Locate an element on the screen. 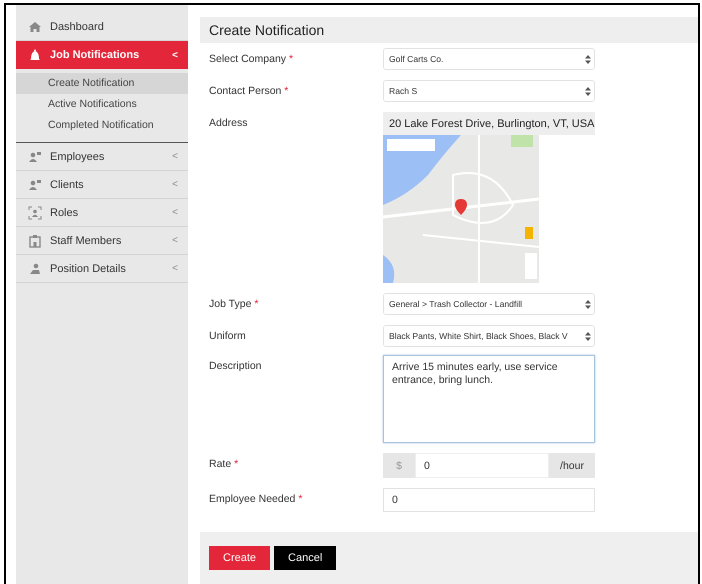  person-frame-icon is located at coordinates (35, 213).